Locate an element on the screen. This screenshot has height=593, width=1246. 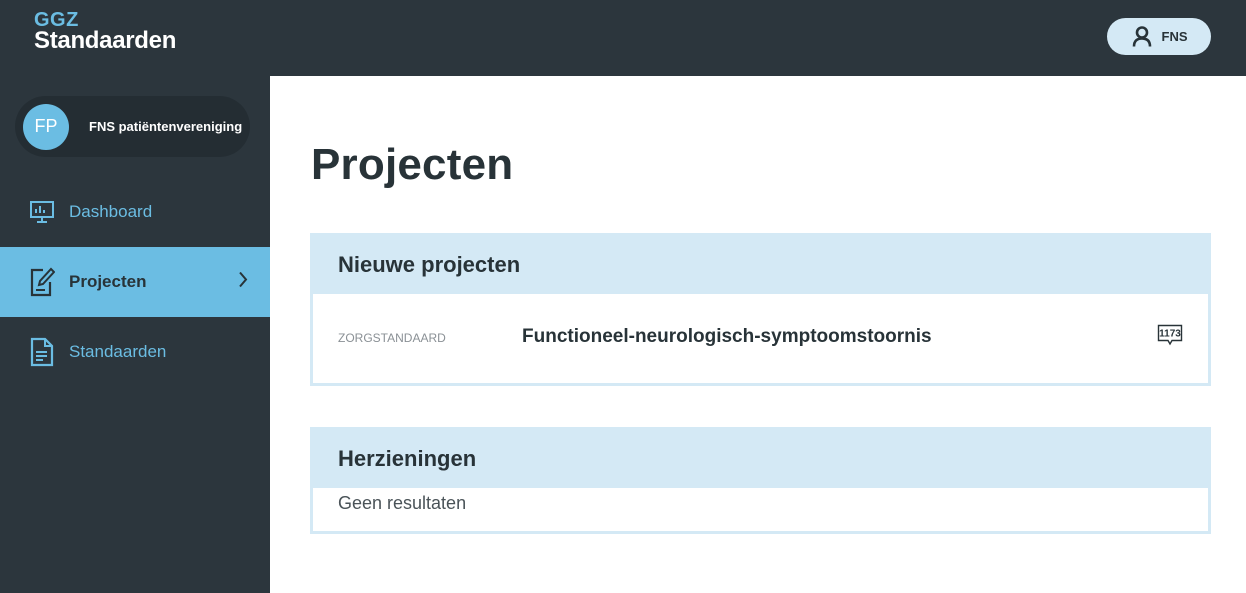
project-type: ZORGSTANDAARD is located at coordinates (392, 338).